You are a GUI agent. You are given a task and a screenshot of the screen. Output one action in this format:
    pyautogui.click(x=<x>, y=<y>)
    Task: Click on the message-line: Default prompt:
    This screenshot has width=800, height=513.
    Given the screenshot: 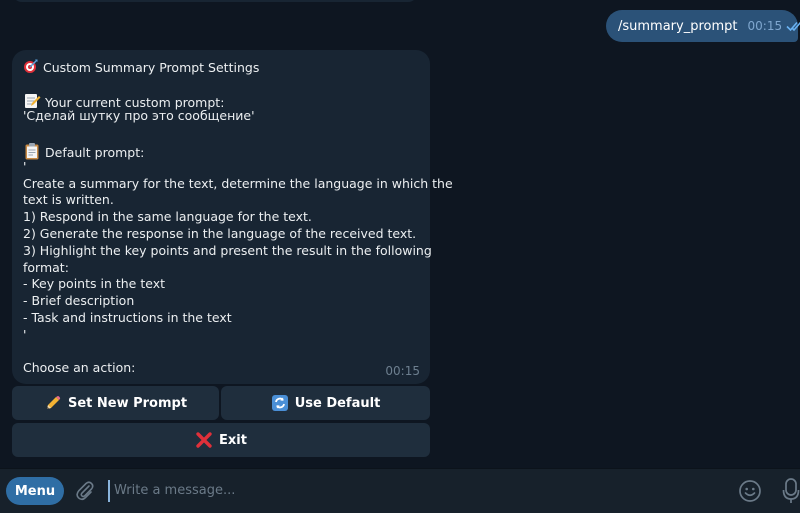 What is the action you would take?
    pyautogui.click(x=221, y=151)
    